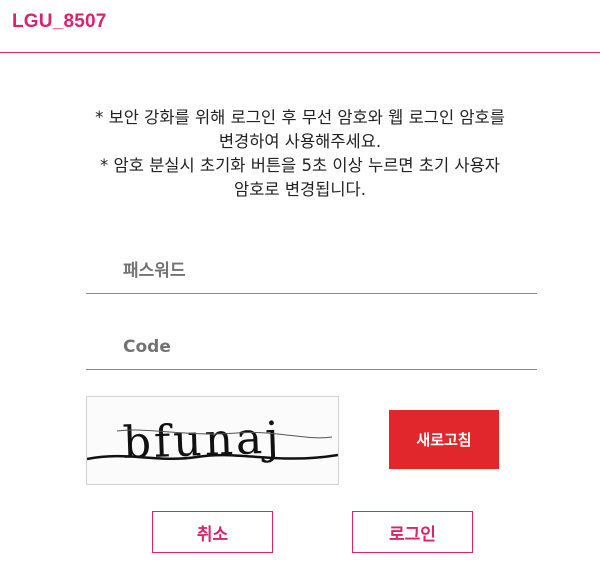 This screenshot has height=576, width=600. I want to click on captcha-code-input, so click(311, 347).